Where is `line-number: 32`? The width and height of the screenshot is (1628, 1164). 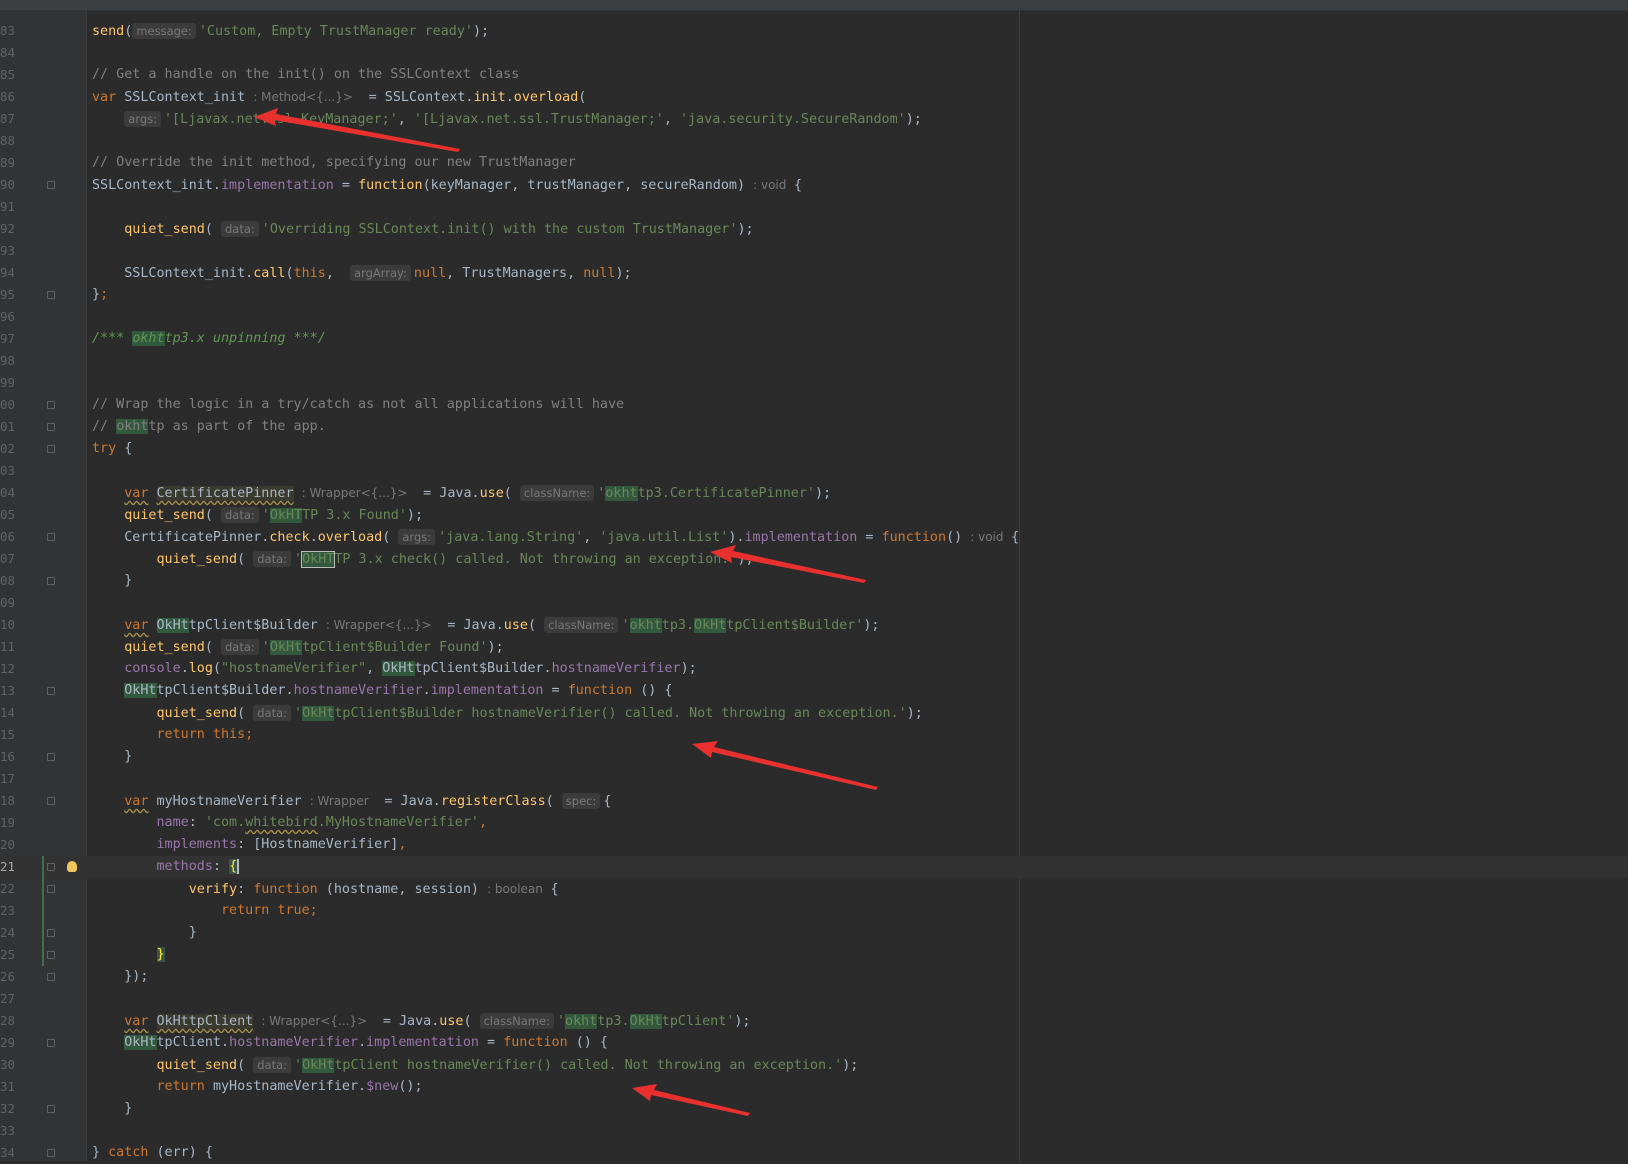
line-number: 32 is located at coordinates (7, 1109).